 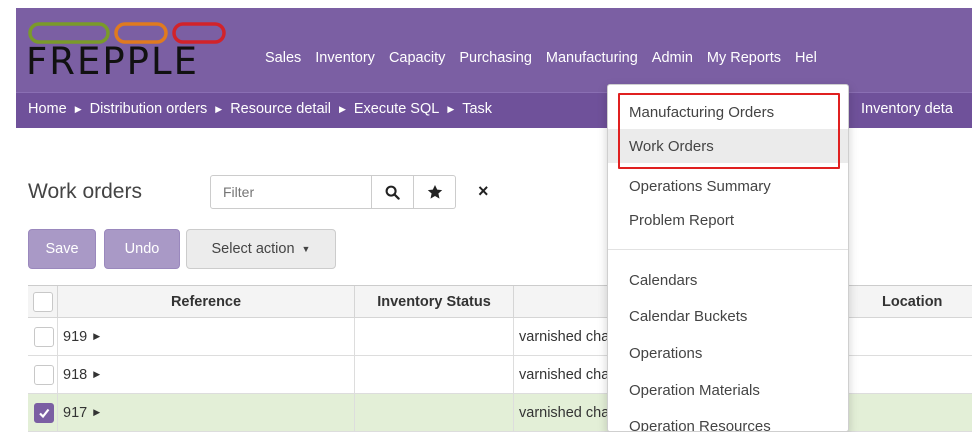 What do you see at coordinates (728, 316) in the screenshot?
I see `menu-item-calendar-buckets: Calendar Buckets` at bounding box center [728, 316].